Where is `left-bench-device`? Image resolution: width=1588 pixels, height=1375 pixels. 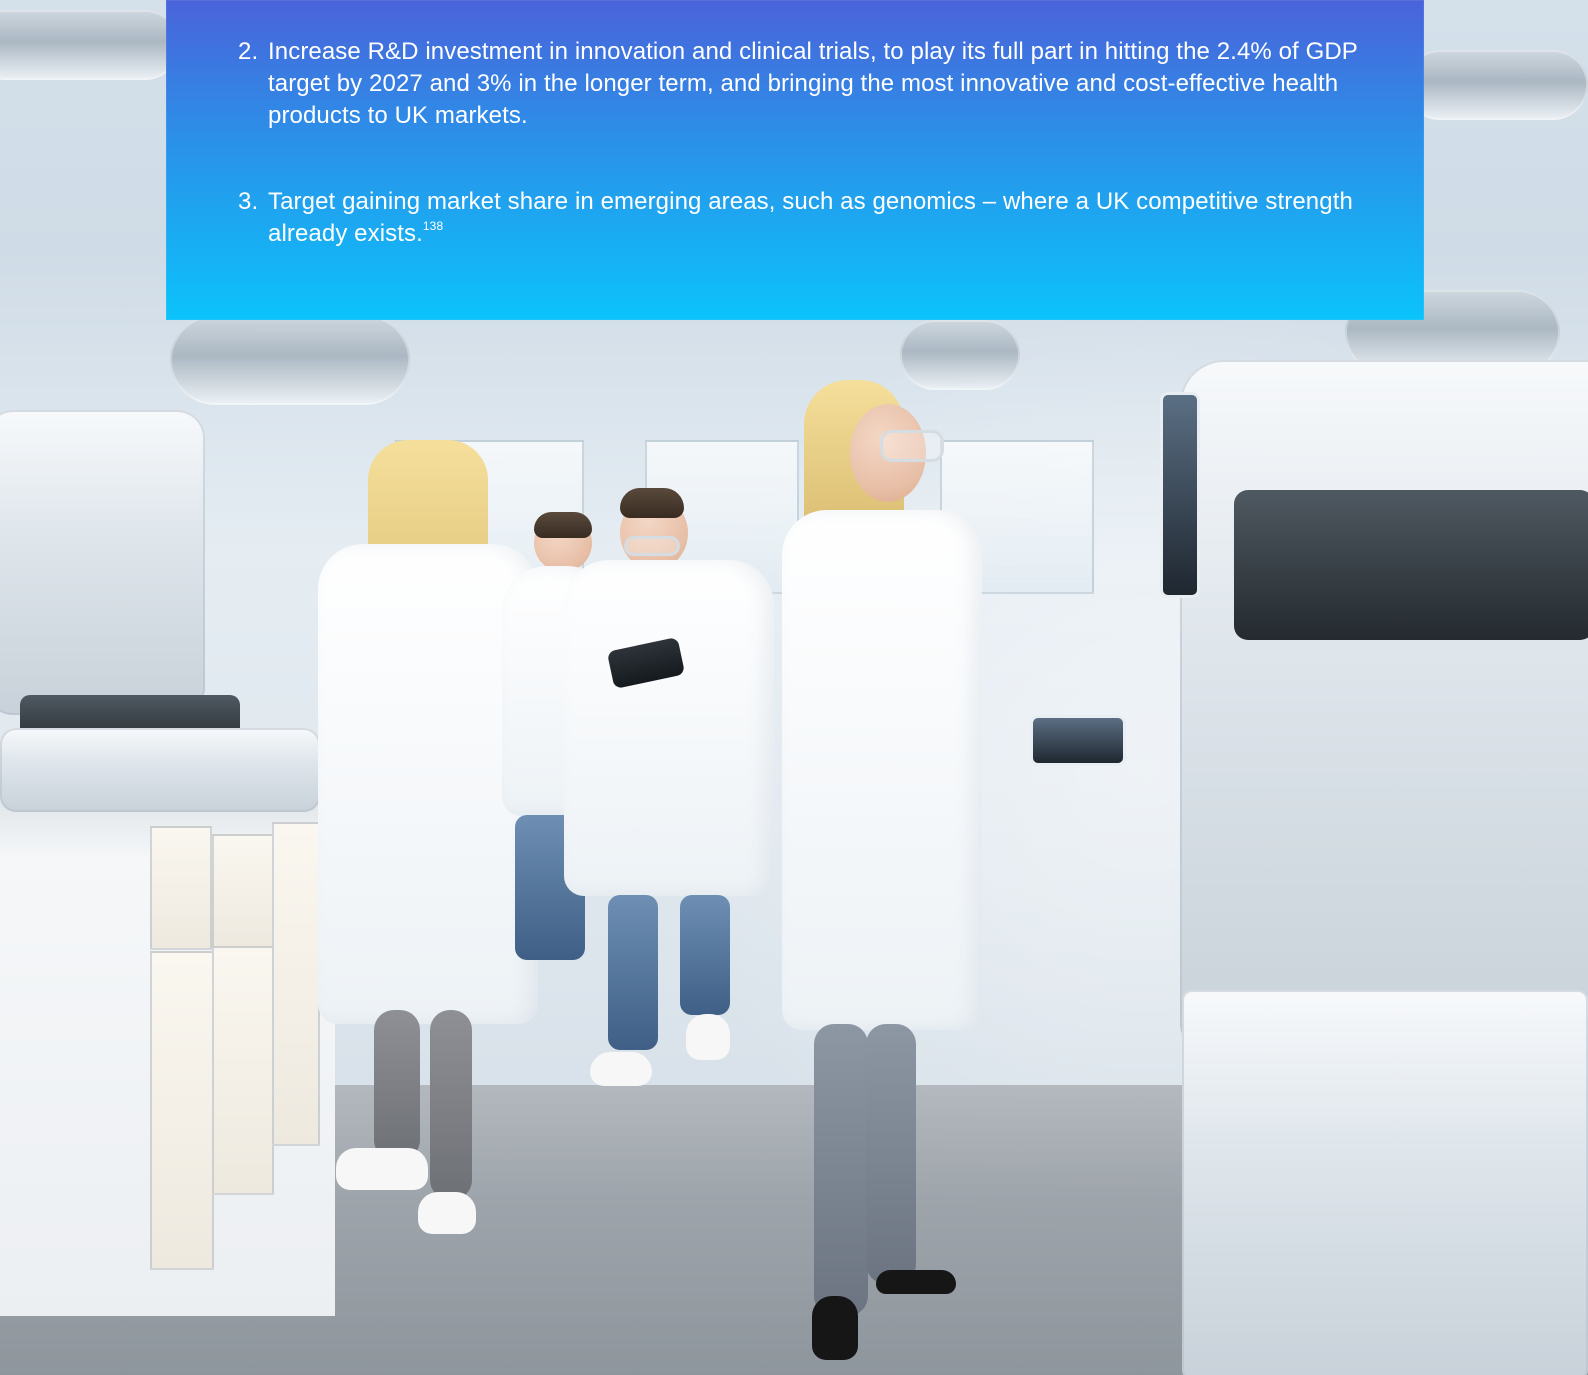
left-bench-device is located at coordinates (160, 770).